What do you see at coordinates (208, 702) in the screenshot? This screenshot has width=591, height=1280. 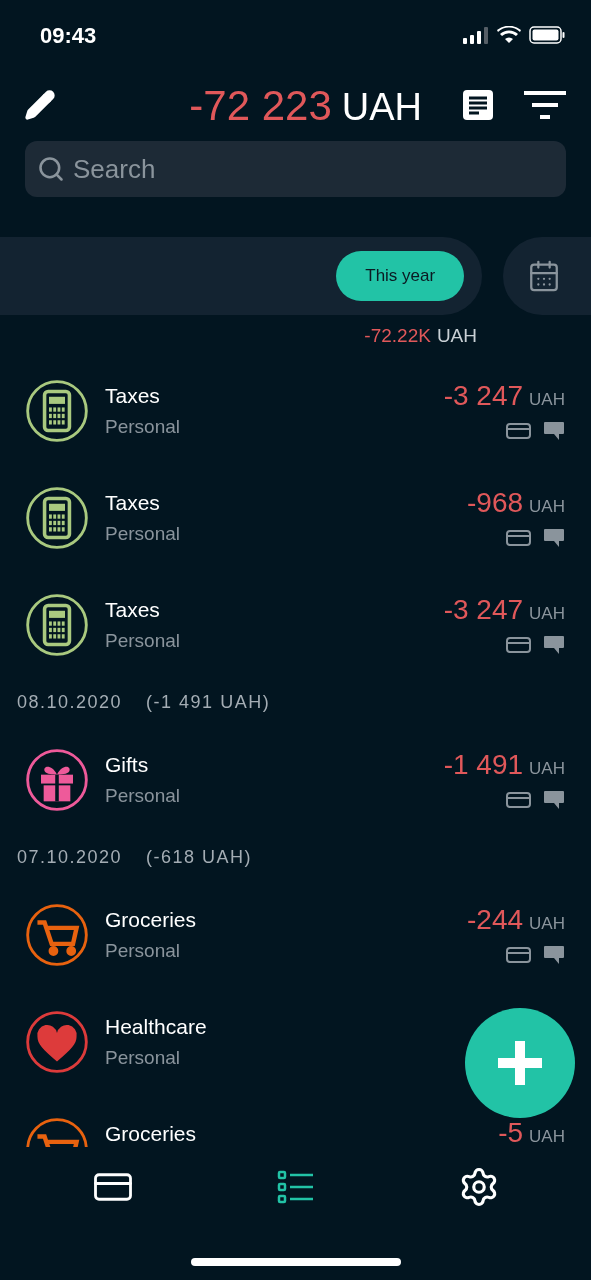 I see `date-total: (-1 491 UAH)` at bounding box center [208, 702].